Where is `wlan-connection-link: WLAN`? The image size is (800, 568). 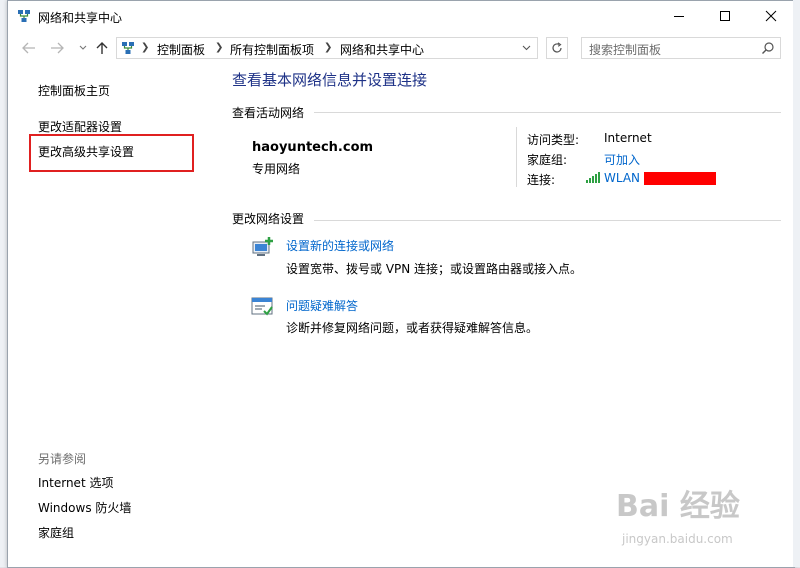
wlan-connection-link: WLAN is located at coordinates (622, 178).